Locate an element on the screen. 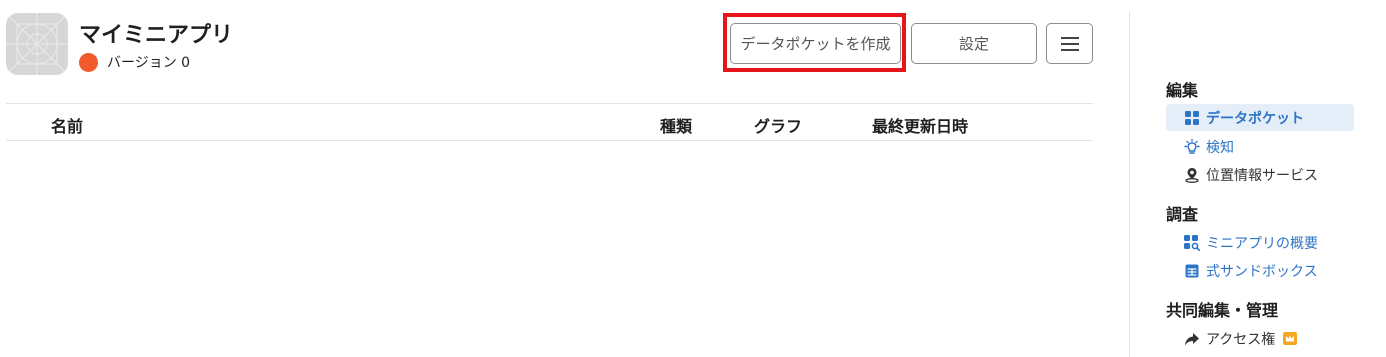  sidebar-item-label: 位置情報サービス is located at coordinates (1262, 175).